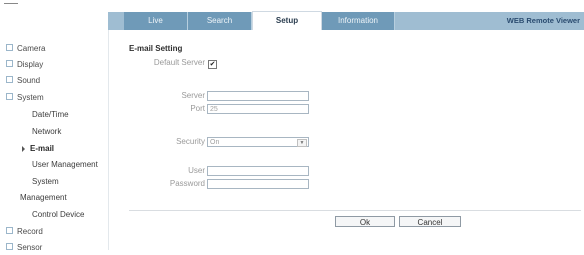  Describe the element at coordinates (543, 20) in the screenshot. I see `brand-title: WEB Remote Viewer` at that location.